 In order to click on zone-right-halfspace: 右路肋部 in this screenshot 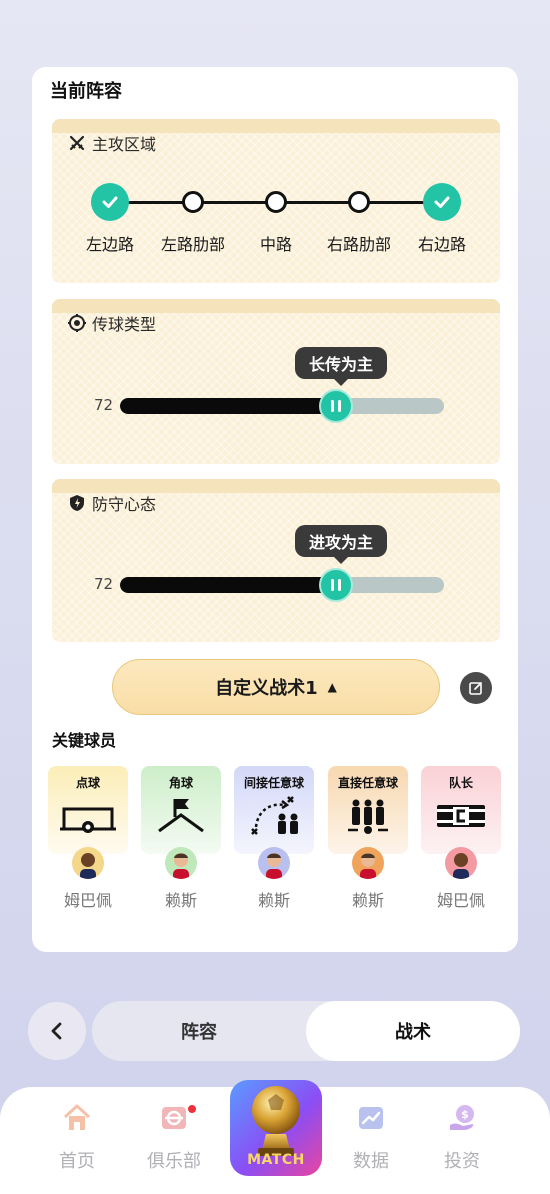, I will do `click(359, 219)`.